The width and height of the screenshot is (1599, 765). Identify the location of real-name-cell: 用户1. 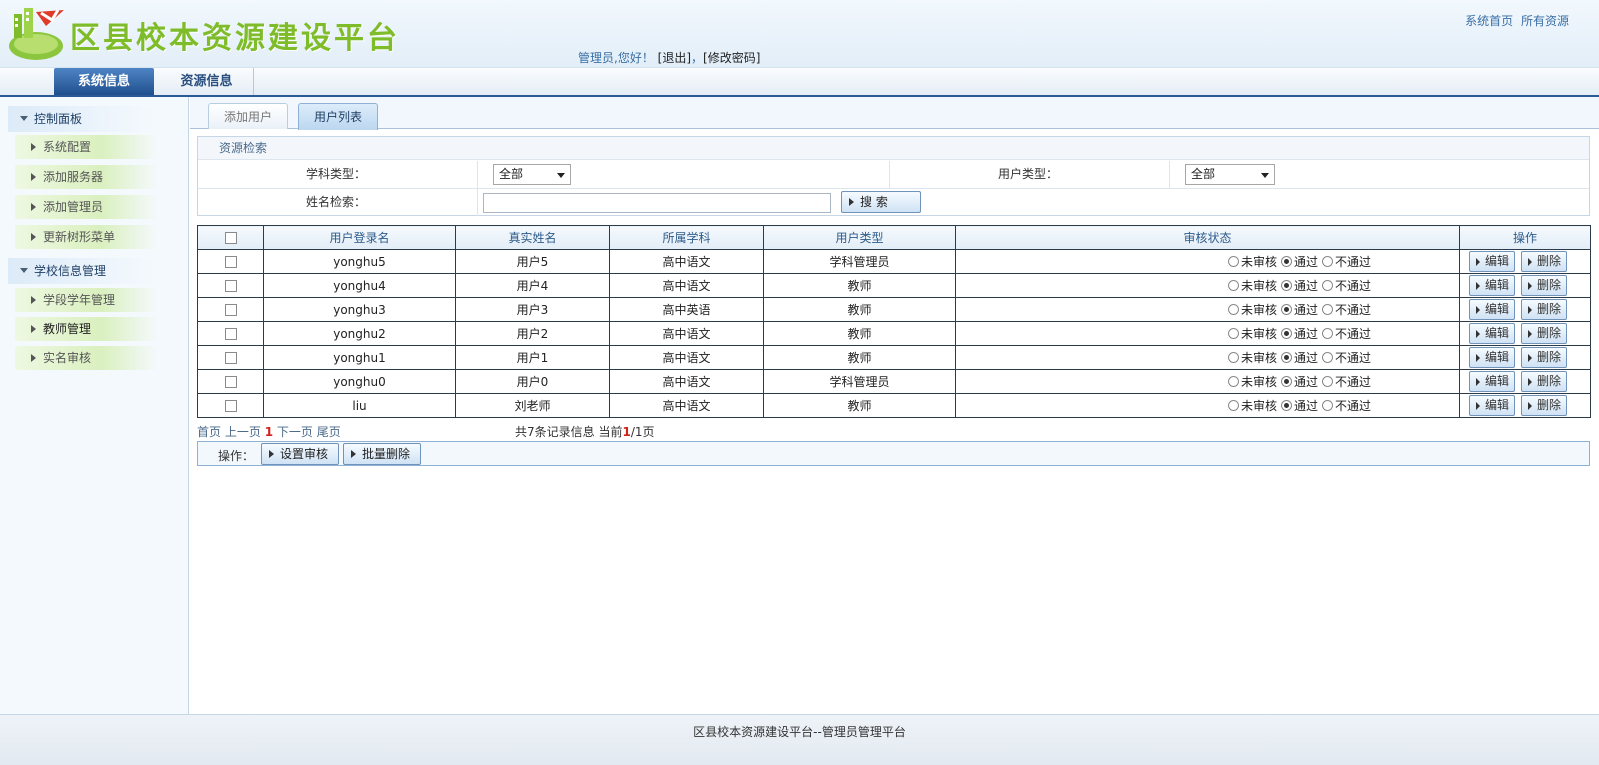
(532, 357).